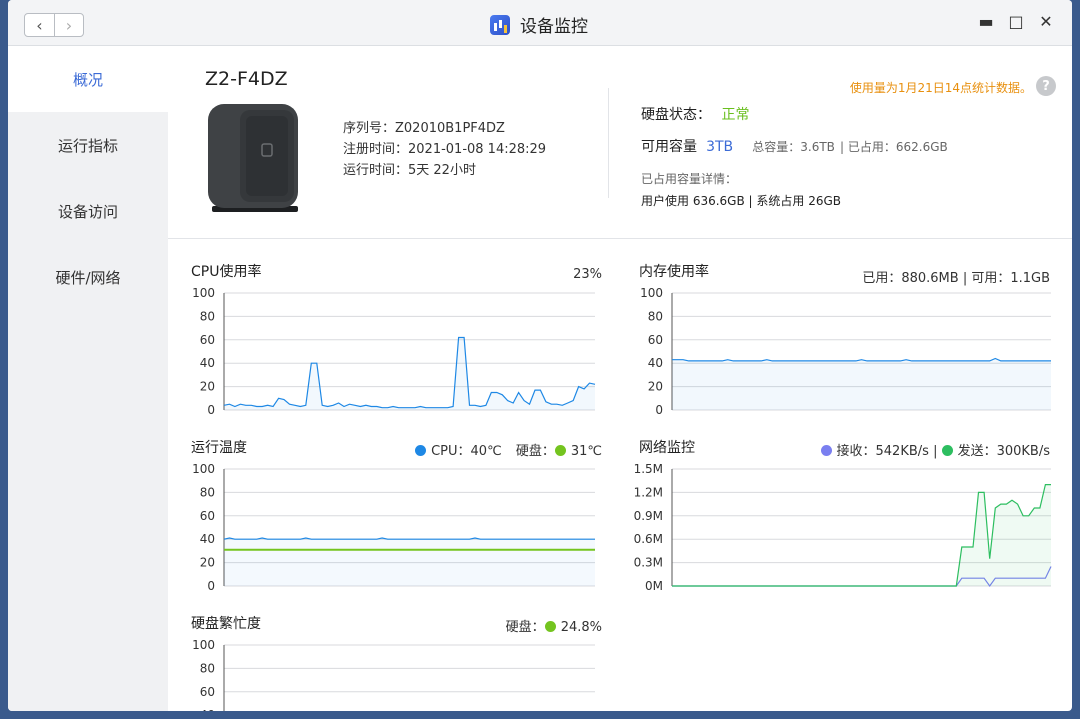 This screenshot has height=719, width=1080. I want to click on disk-busy-value: 24.8%, so click(581, 627).